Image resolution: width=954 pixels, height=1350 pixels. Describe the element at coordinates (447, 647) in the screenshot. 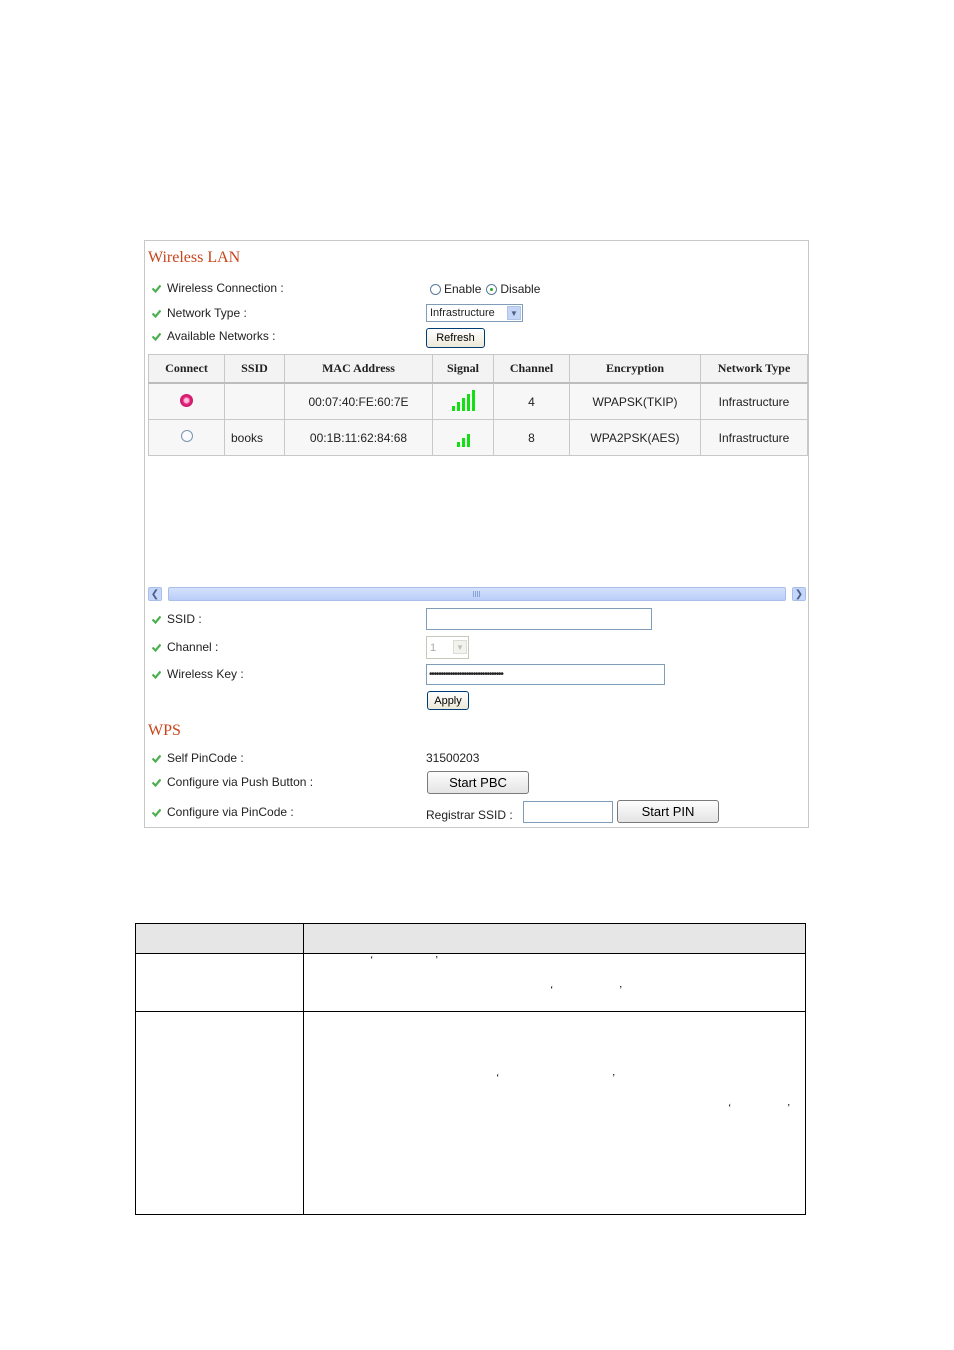

I see `channel-select: 1 ▼` at that location.